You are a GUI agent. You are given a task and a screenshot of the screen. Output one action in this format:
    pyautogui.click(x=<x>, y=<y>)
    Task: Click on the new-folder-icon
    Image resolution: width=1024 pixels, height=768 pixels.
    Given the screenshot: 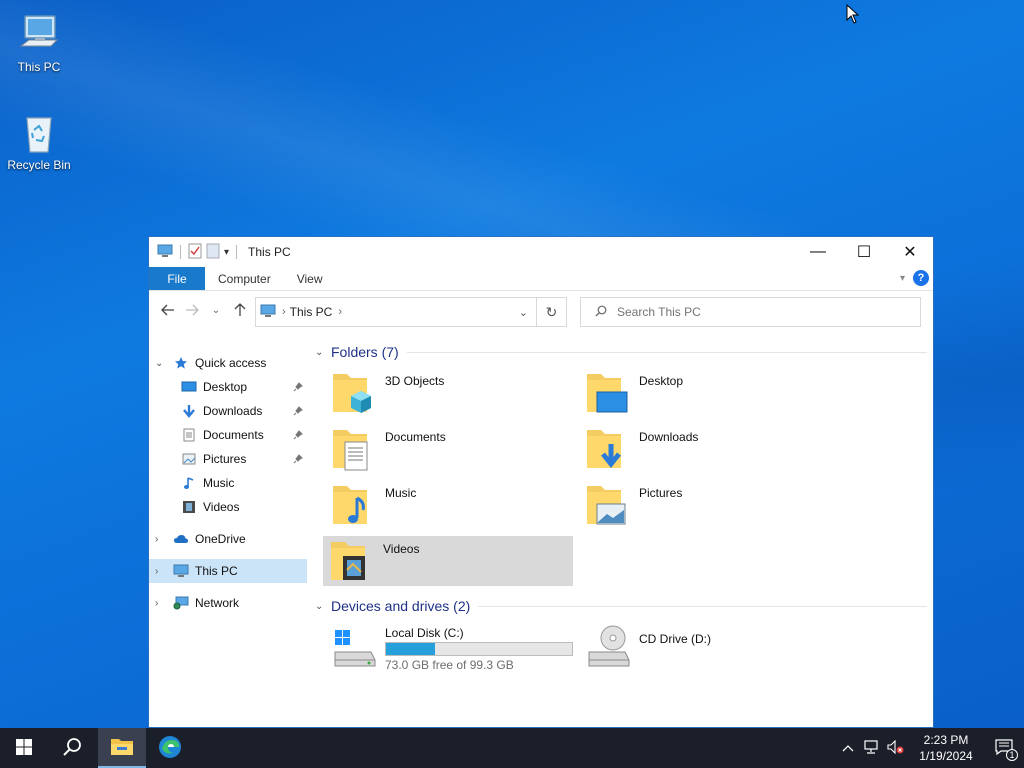 What is the action you would take?
    pyautogui.click(x=213, y=252)
    